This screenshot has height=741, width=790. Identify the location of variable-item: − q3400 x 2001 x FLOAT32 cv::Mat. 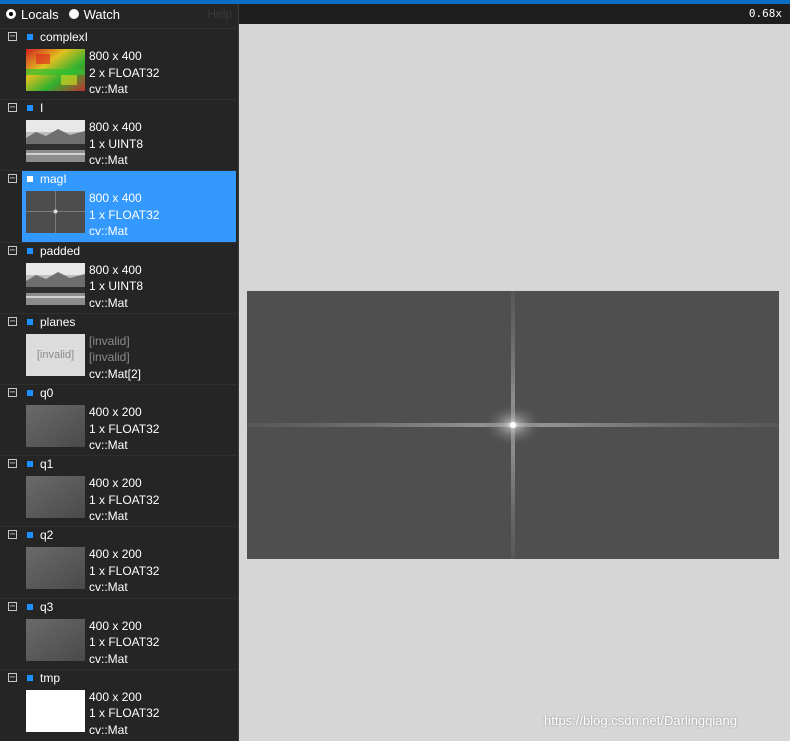
(118, 633).